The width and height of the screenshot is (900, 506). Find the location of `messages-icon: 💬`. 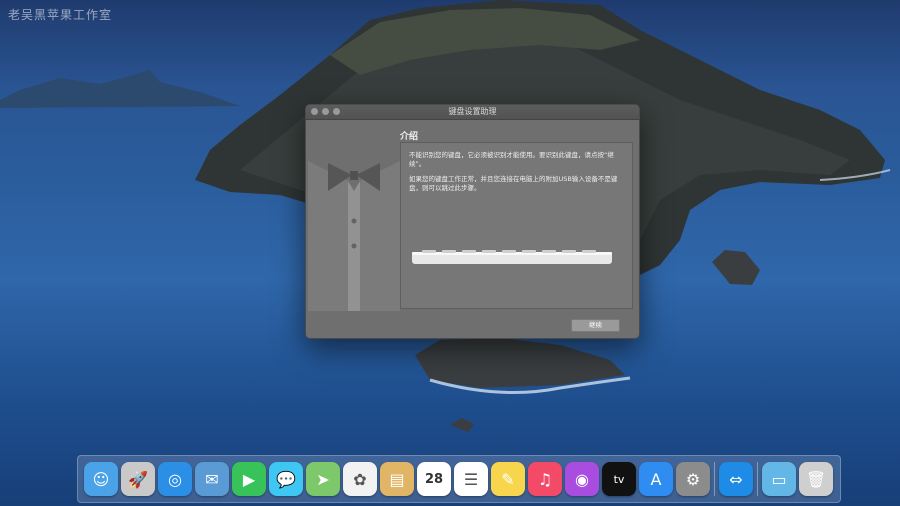

messages-icon: 💬 is located at coordinates (286, 479).